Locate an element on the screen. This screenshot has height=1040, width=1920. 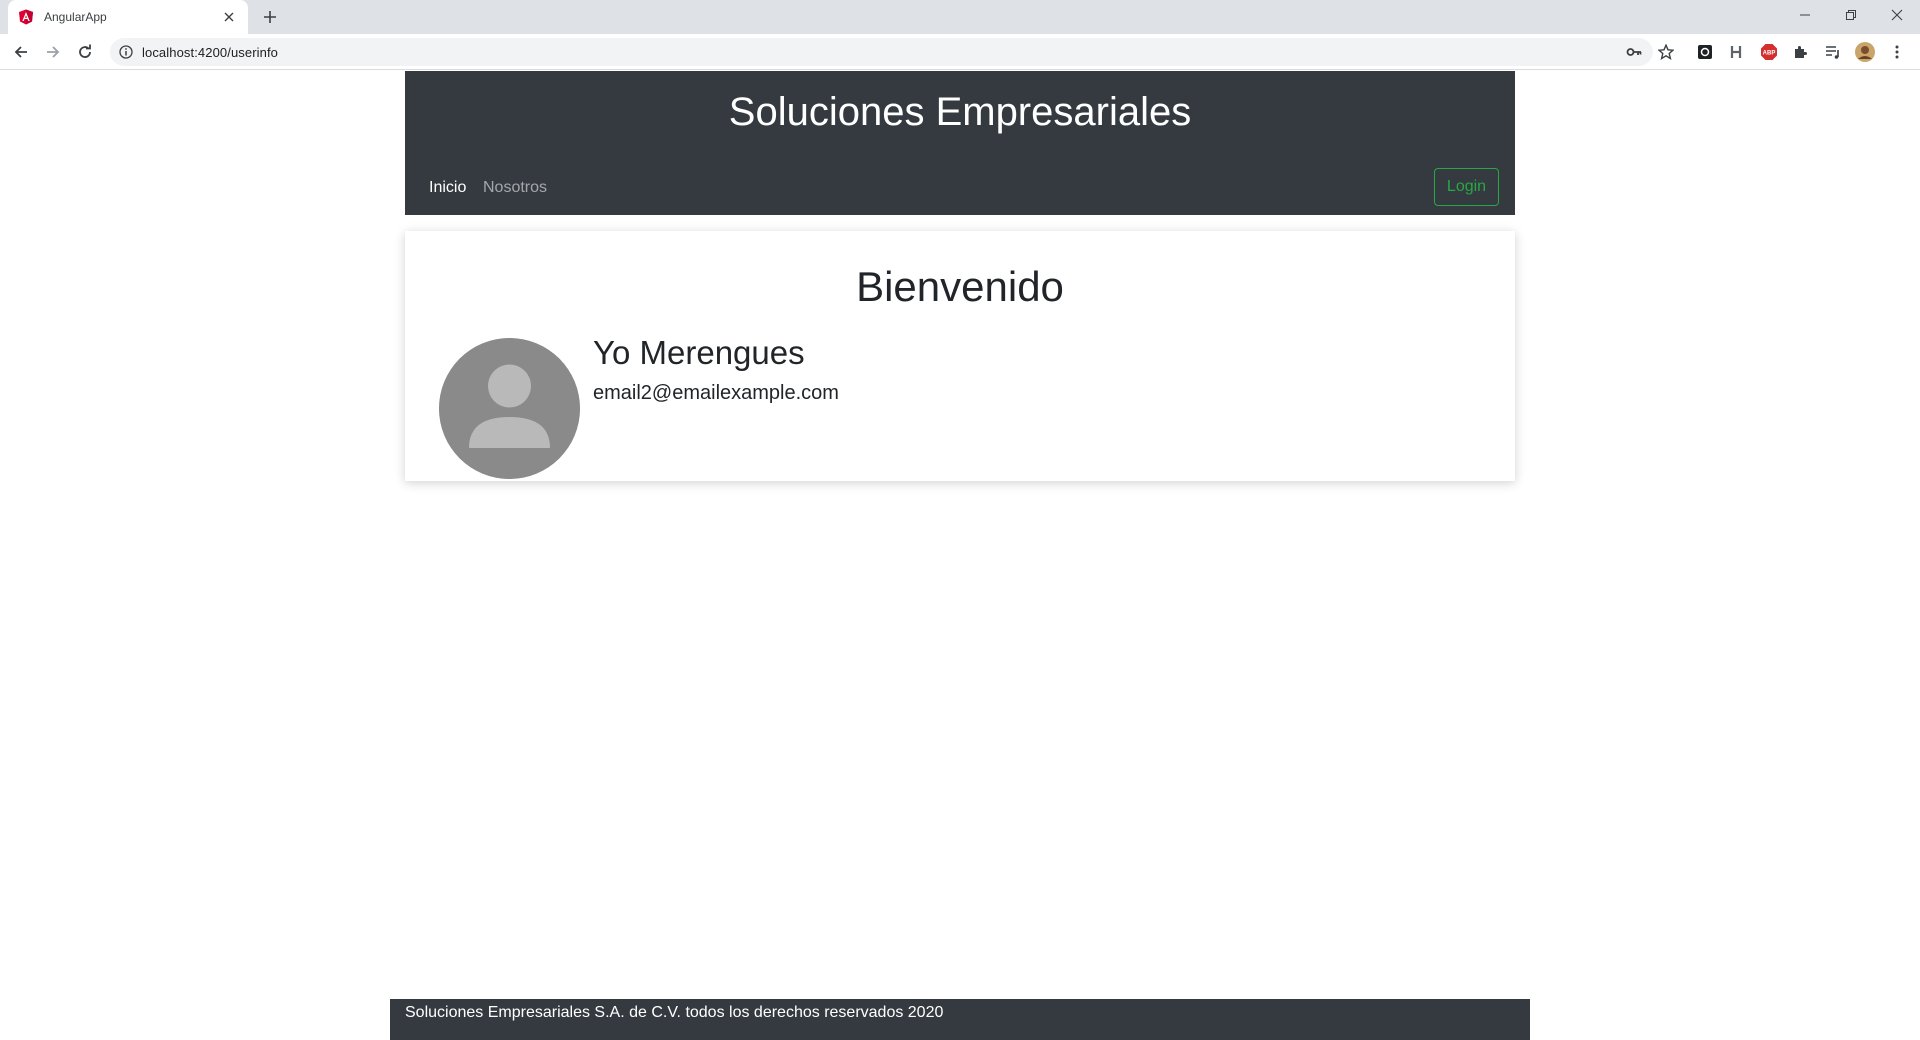
restore-icon is located at coordinates (1851, 15).